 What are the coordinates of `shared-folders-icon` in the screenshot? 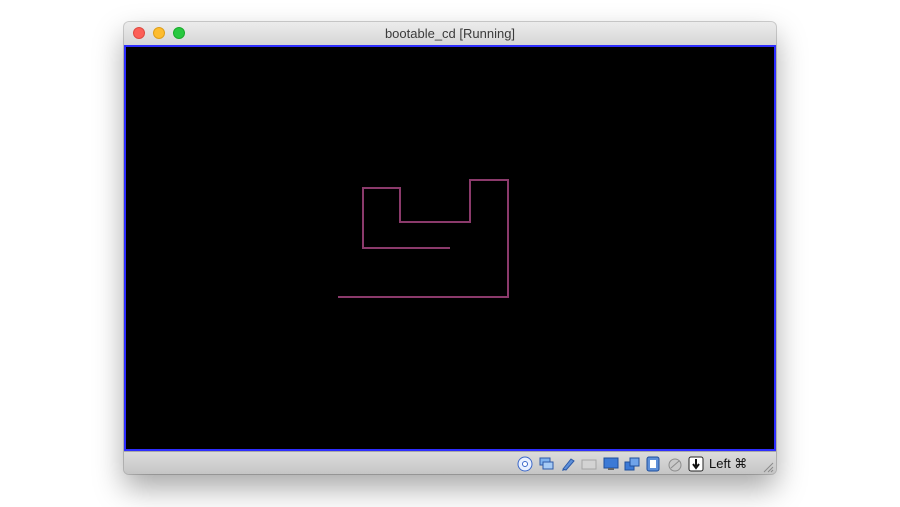 It's located at (589, 464).